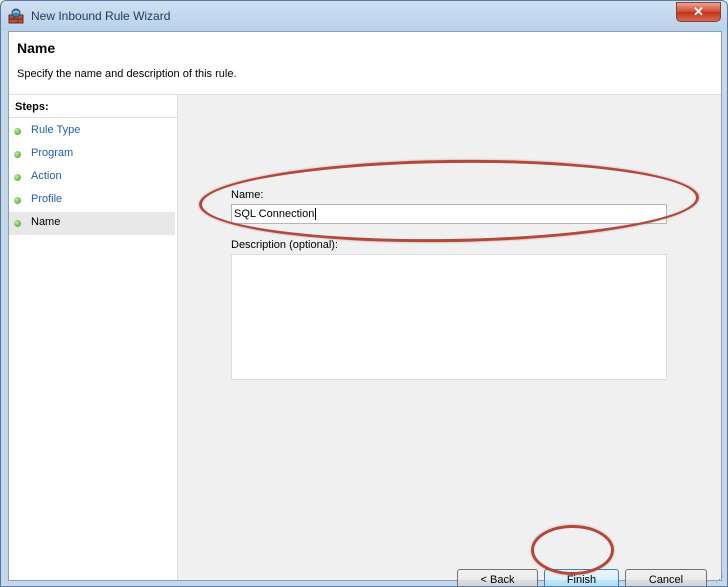 The height and width of the screenshot is (587, 728). What do you see at coordinates (364, 16) in the screenshot?
I see `title-bar: New Inbound Rule Wizard ✕` at bounding box center [364, 16].